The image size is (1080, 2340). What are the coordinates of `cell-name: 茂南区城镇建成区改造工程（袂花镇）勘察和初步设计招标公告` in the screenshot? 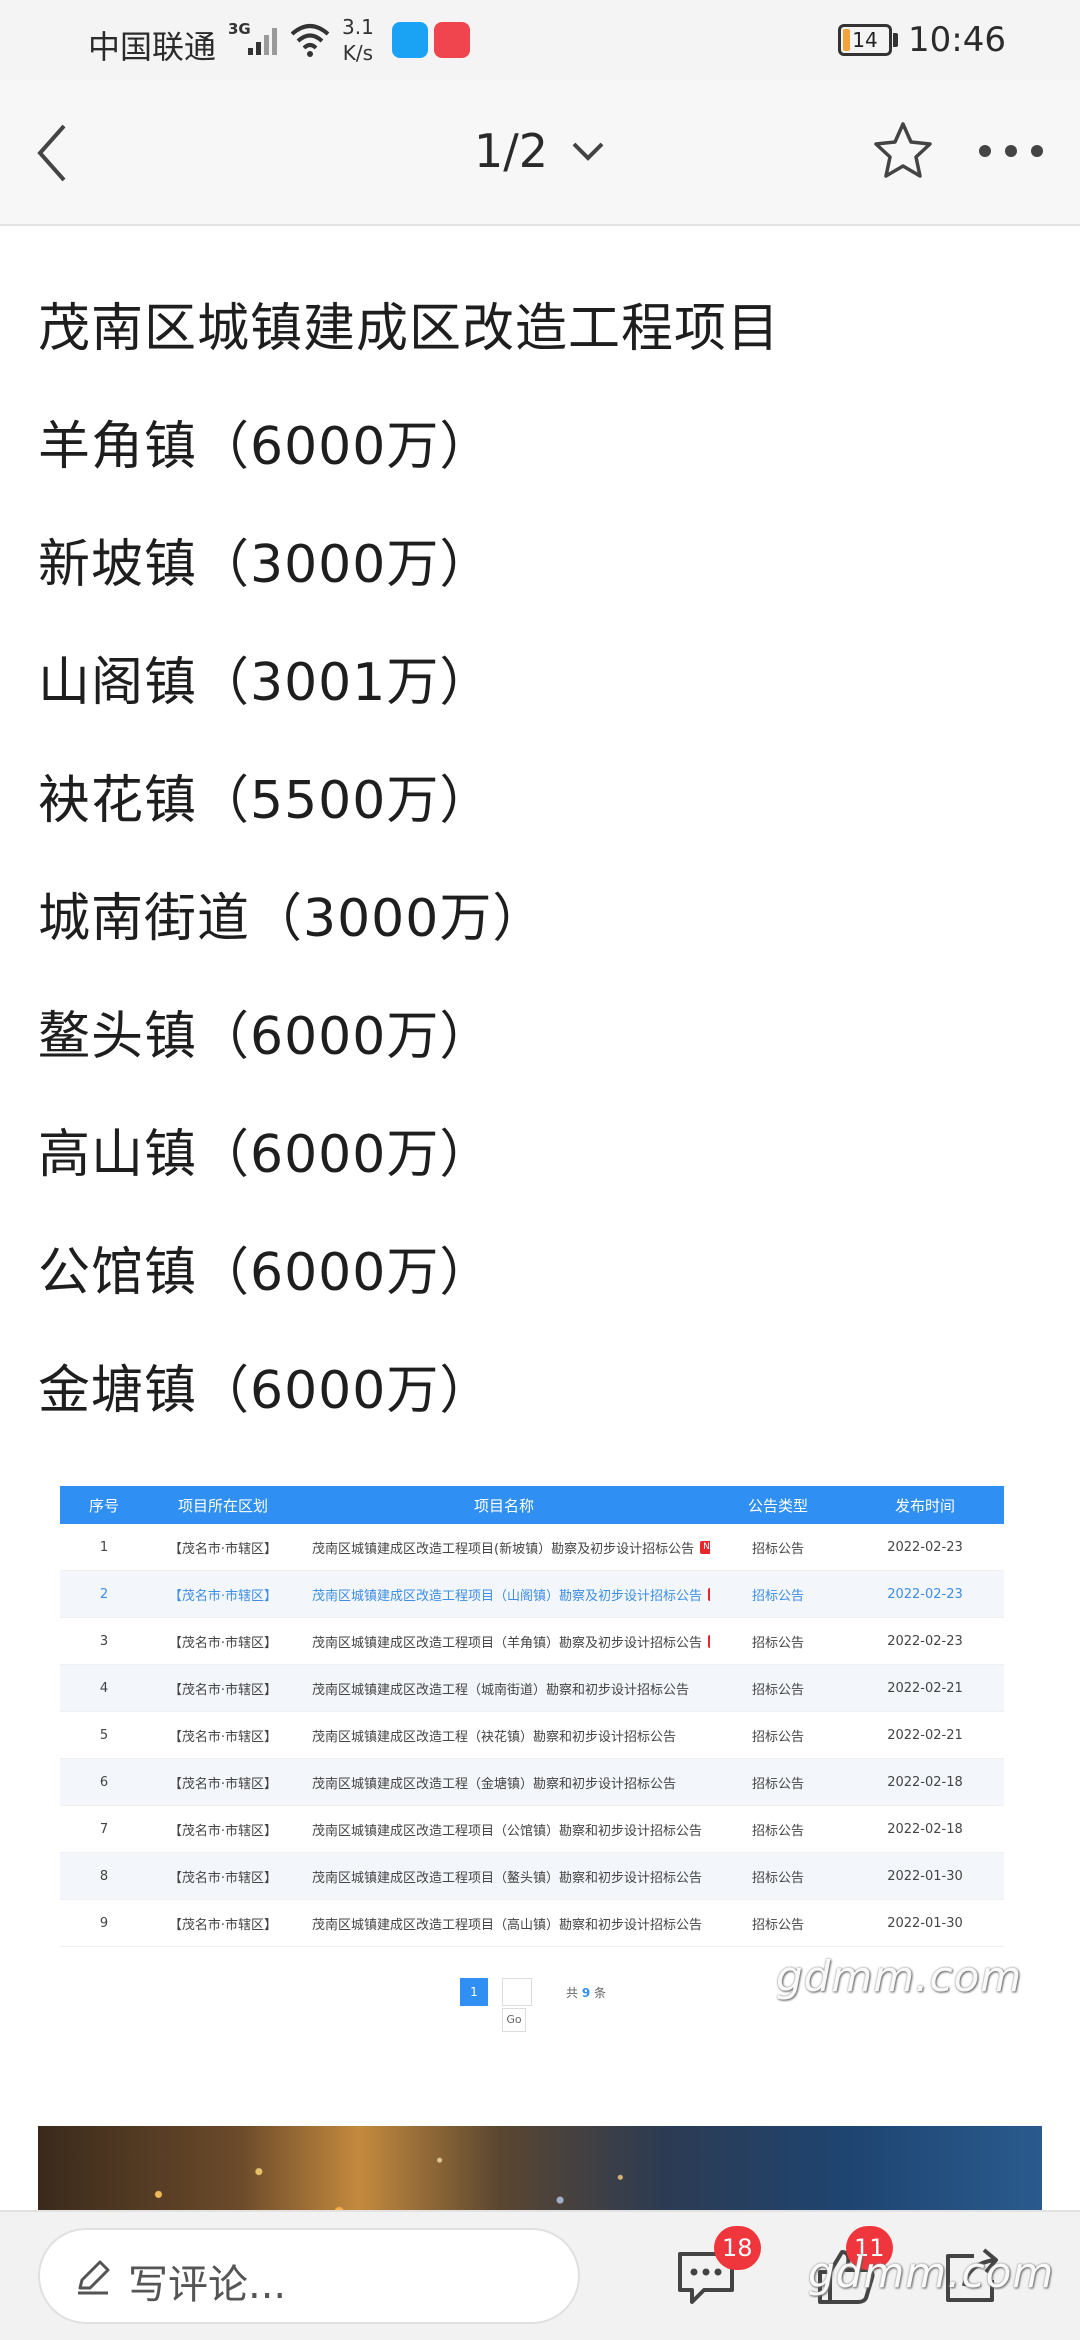 It's located at (504, 1735).